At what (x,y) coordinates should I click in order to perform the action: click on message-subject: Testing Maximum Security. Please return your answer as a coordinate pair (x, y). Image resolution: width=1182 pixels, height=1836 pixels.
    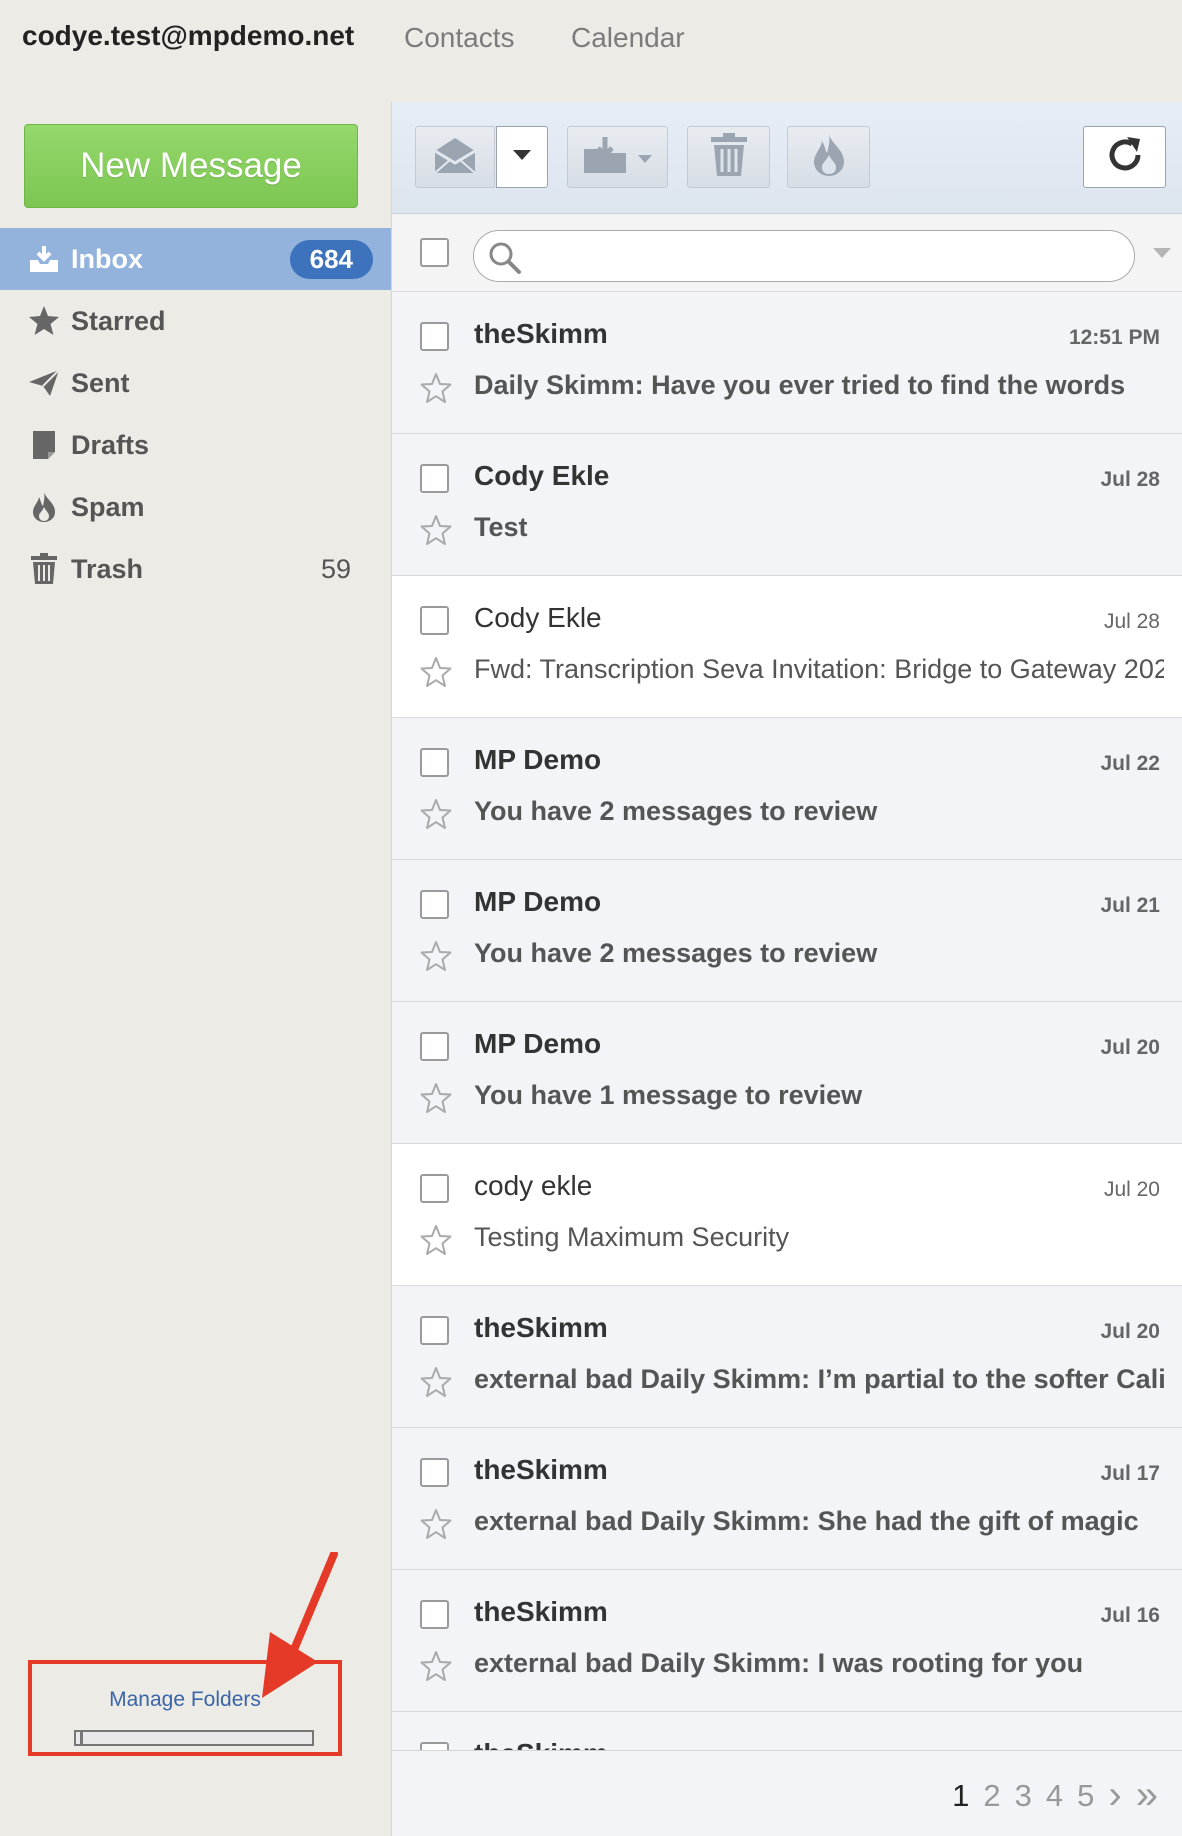
    Looking at the image, I should click on (632, 1237).